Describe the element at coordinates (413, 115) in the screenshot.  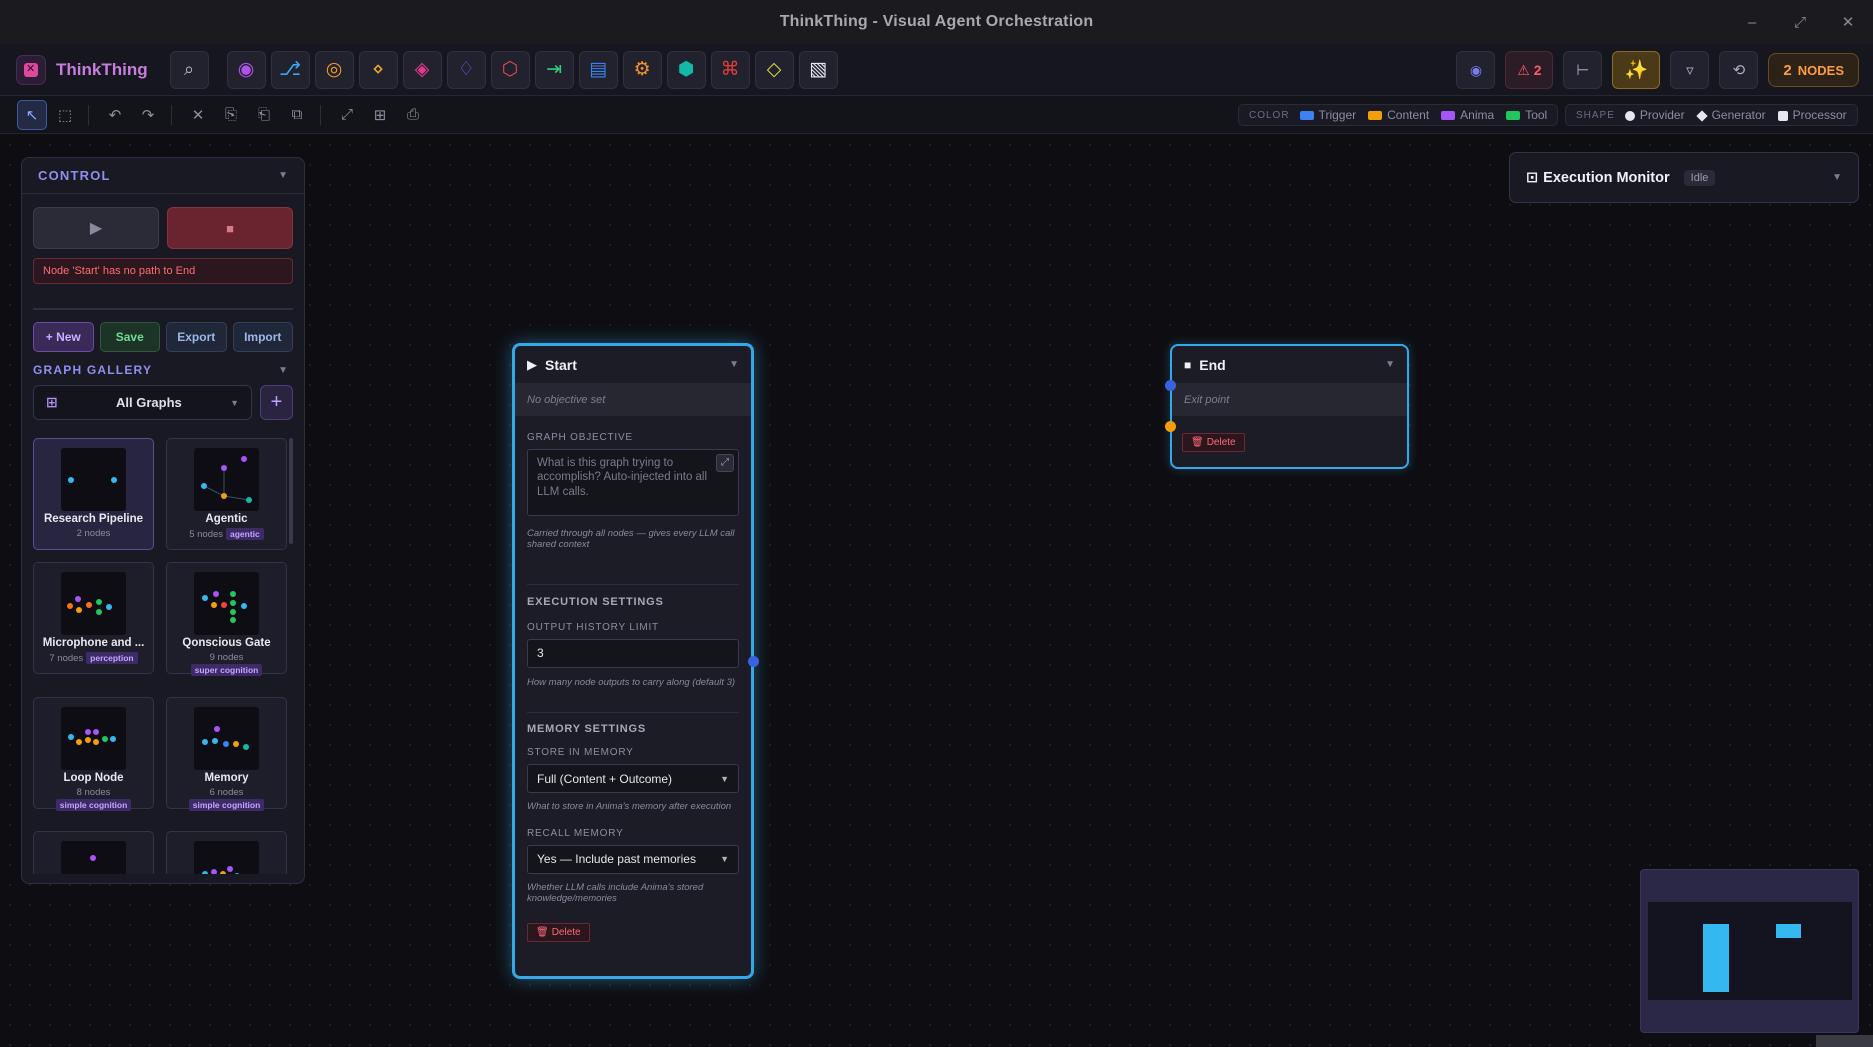
I see `screenshot-button: ⎙` at that location.